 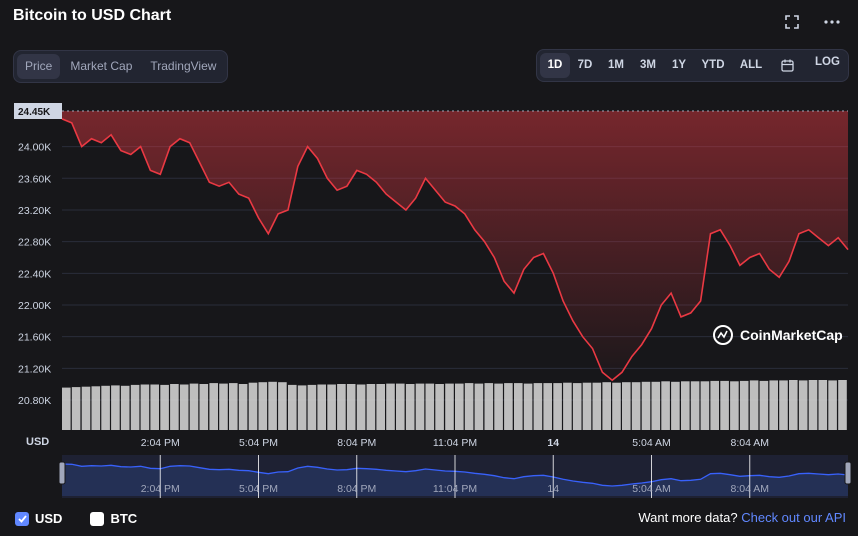 What do you see at coordinates (124, 518) in the screenshot?
I see `legend-btc-label: BTC` at bounding box center [124, 518].